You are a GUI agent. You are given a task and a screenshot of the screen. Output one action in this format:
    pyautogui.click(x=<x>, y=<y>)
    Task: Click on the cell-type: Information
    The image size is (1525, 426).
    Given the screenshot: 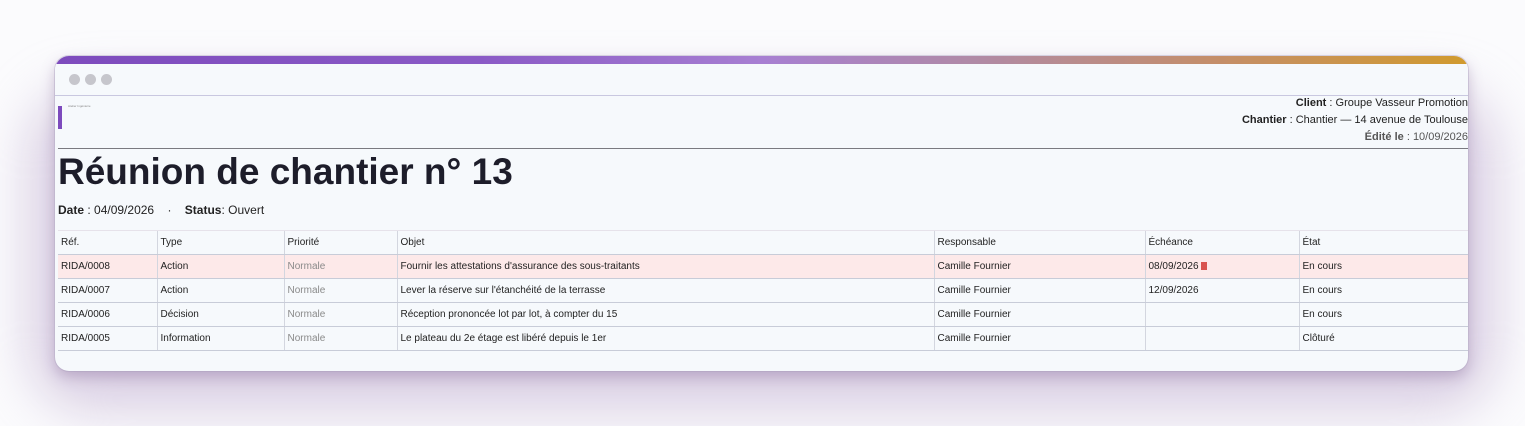 What is the action you would take?
    pyautogui.click(x=220, y=338)
    